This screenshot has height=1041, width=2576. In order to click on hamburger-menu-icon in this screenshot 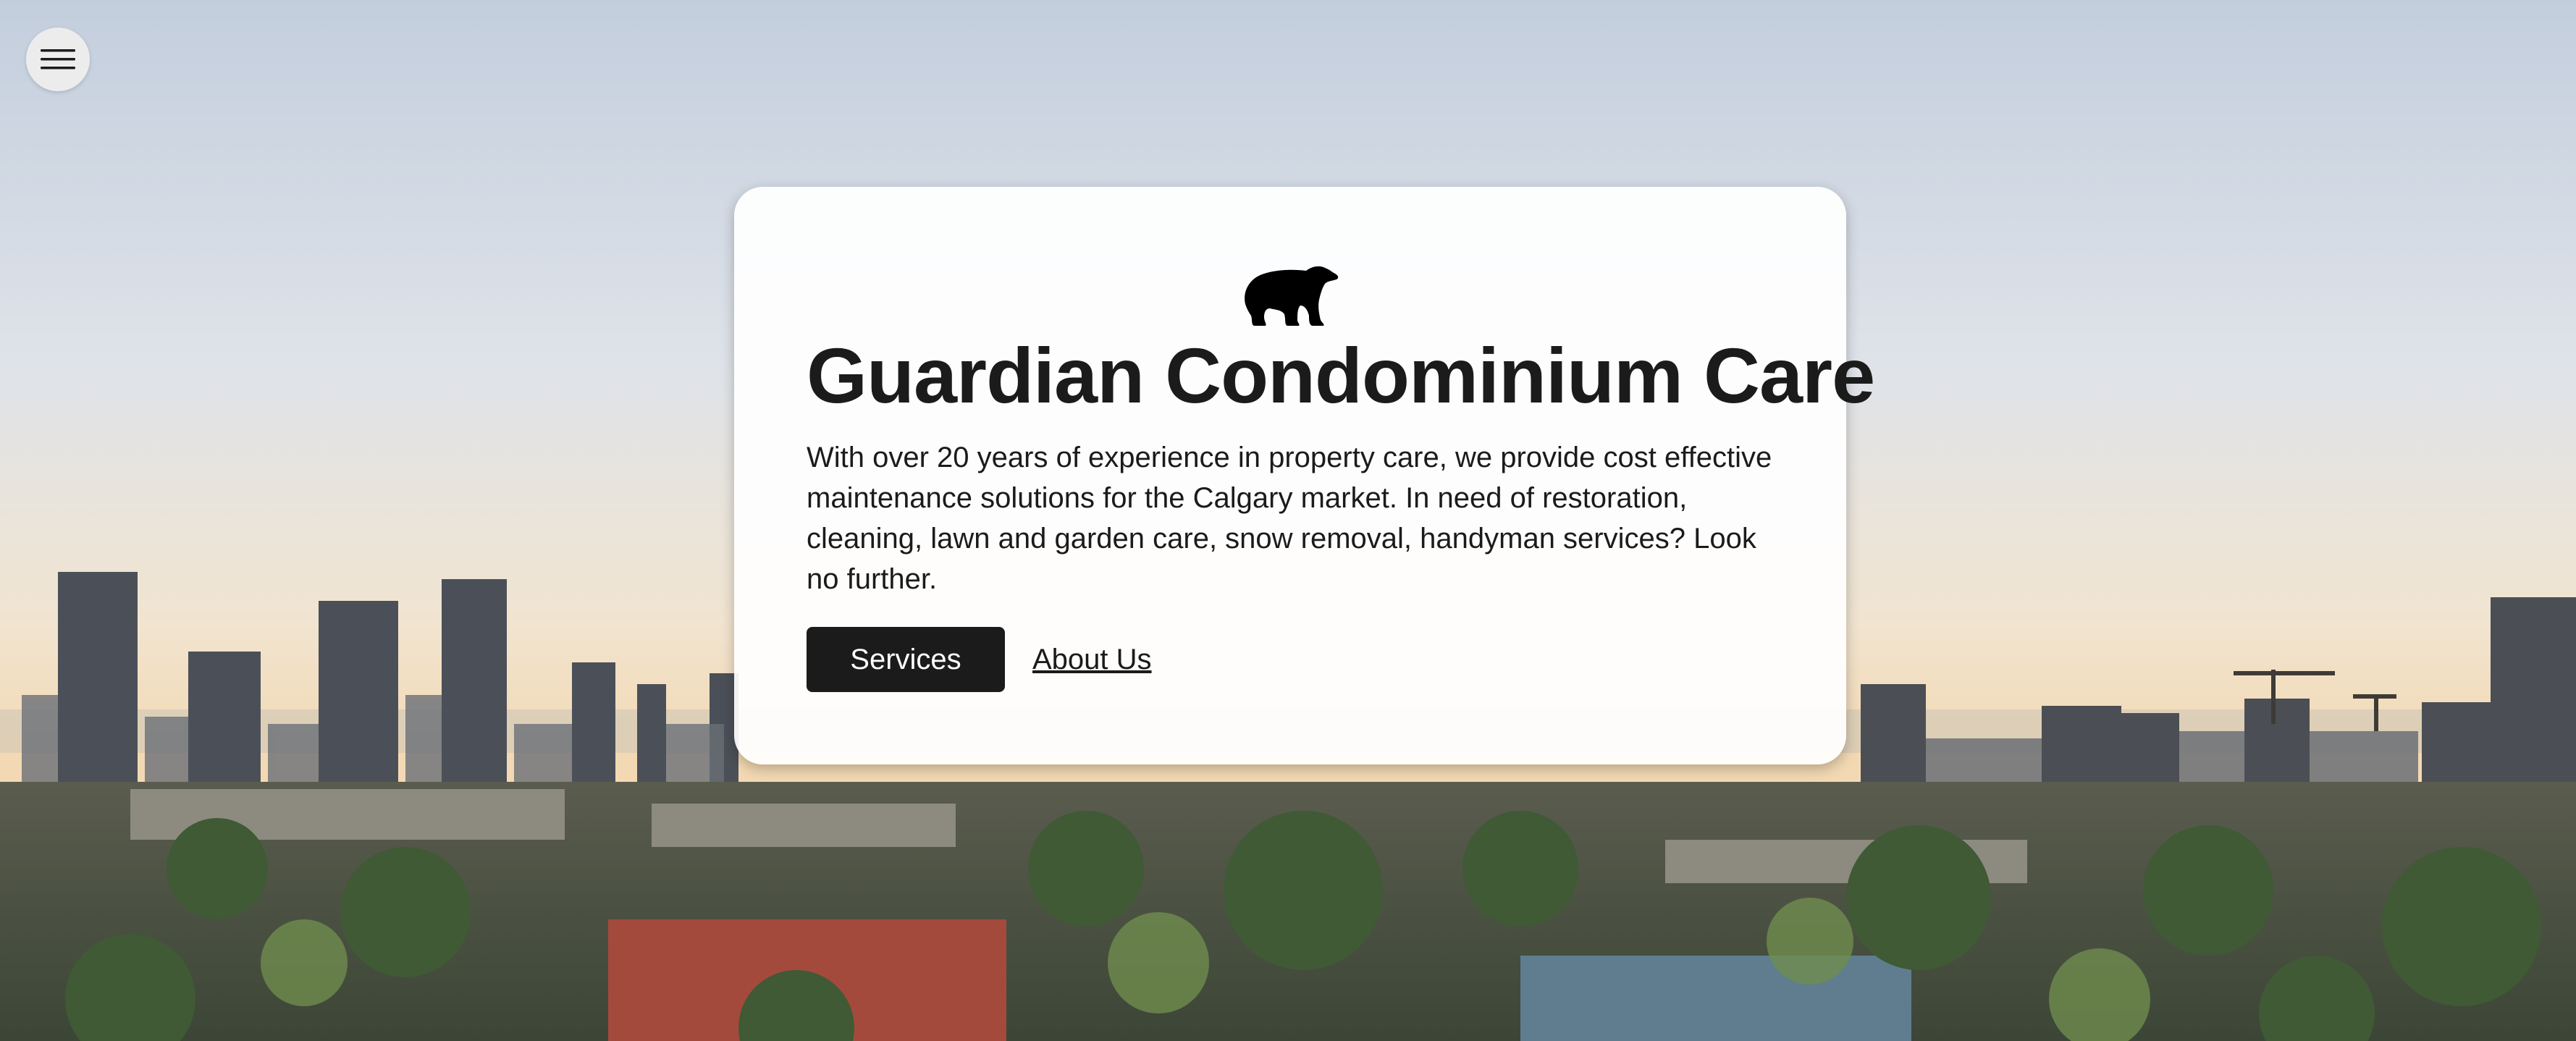, I will do `click(58, 59)`.